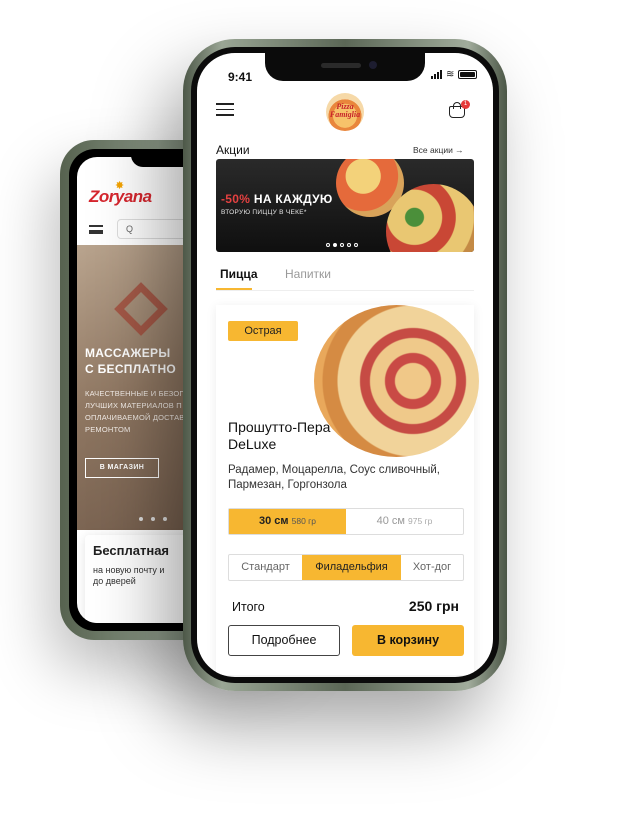  Describe the element at coordinates (284, 640) in the screenshot. I see `details-button: Подробнее` at that location.